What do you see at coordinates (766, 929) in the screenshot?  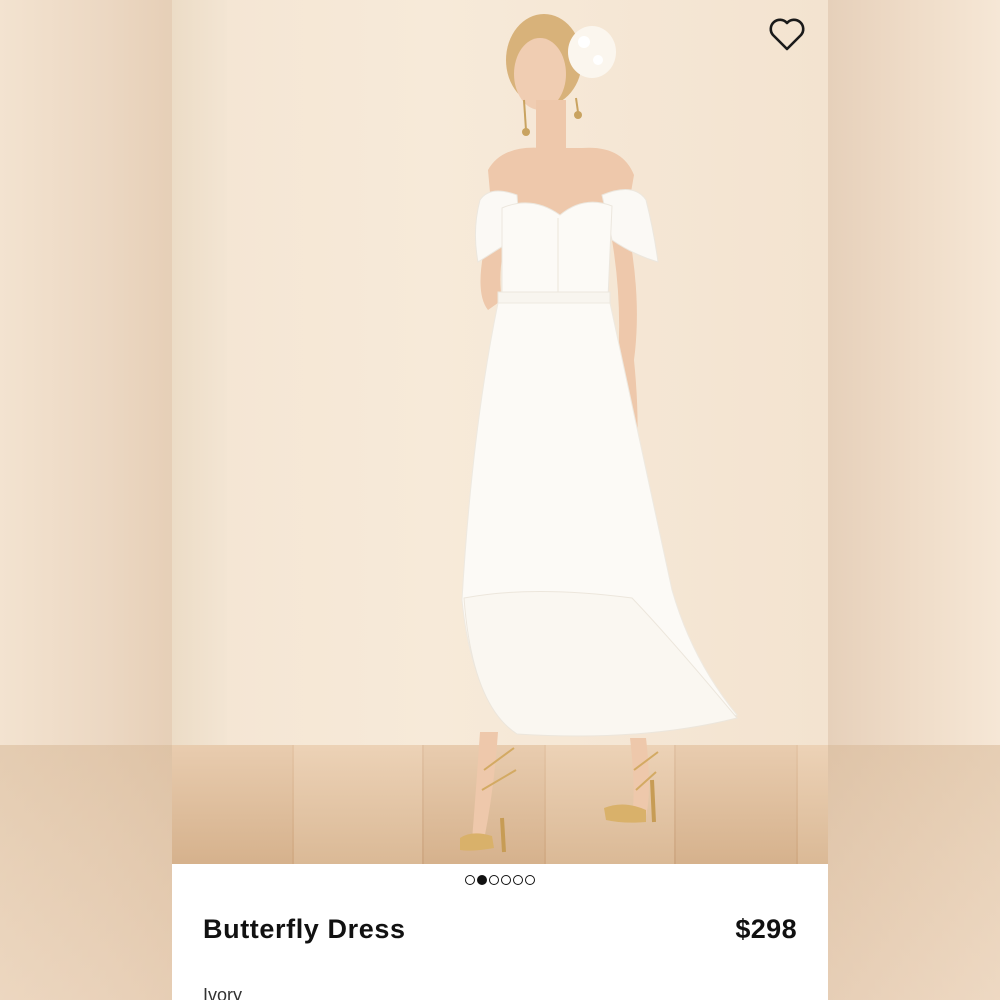 I see `product-price: $298` at bounding box center [766, 929].